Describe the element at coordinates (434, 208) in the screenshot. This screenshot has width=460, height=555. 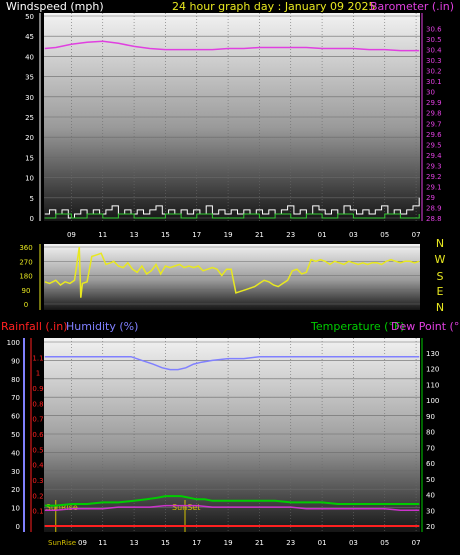
I see `barometer-tick-label: 28.9` at that location.